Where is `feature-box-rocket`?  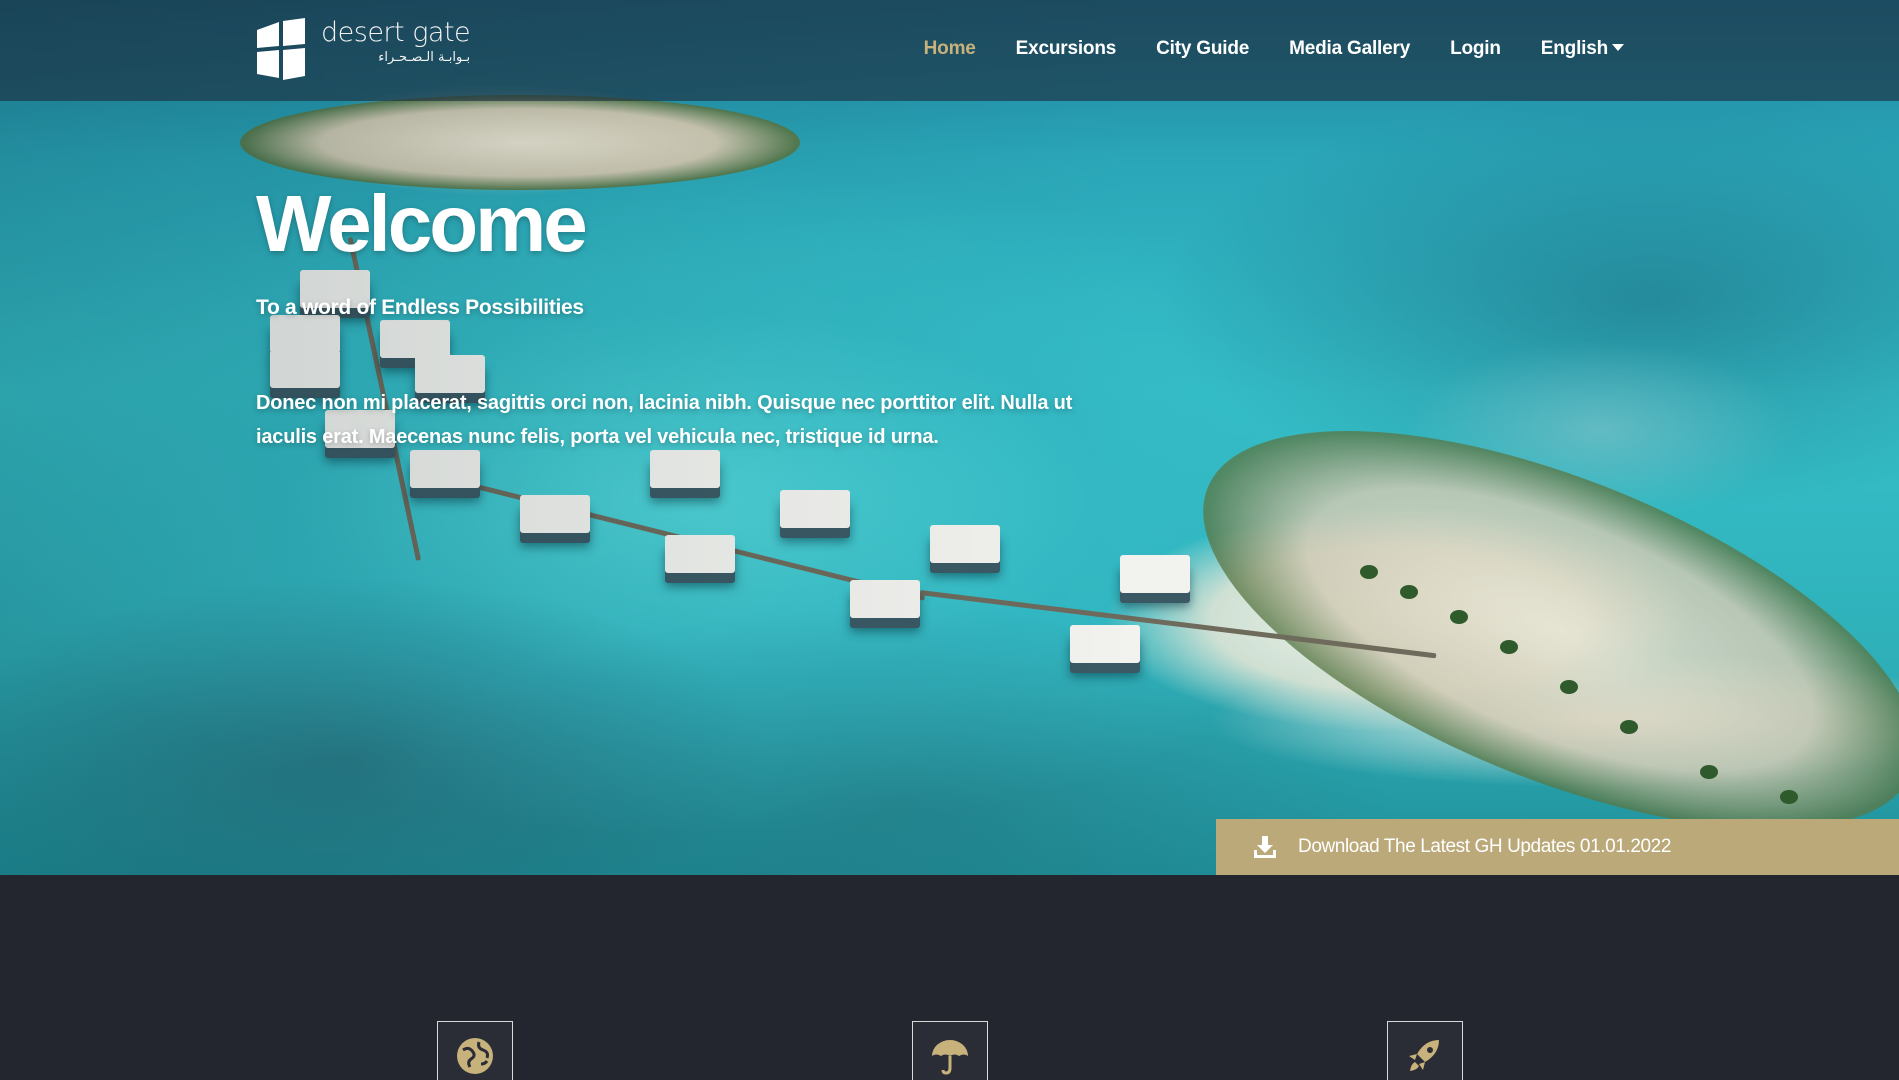 feature-box-rocket is located at coordinates (1425, 1050).